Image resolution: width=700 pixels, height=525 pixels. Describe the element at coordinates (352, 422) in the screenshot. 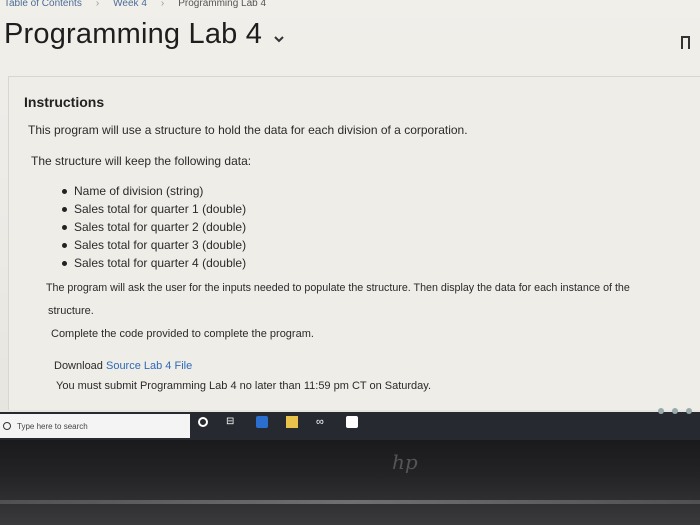

I see `mail-icon` at that location.